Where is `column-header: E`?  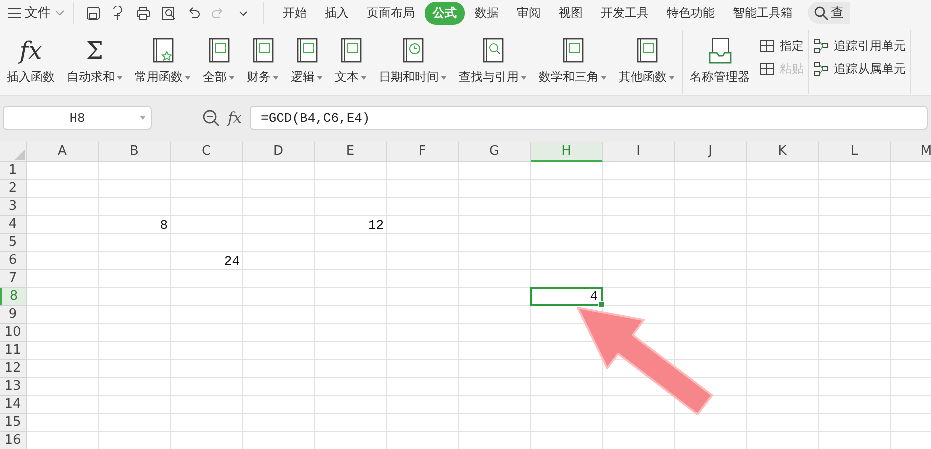 column-header: E is located at coordinates (351, 152).